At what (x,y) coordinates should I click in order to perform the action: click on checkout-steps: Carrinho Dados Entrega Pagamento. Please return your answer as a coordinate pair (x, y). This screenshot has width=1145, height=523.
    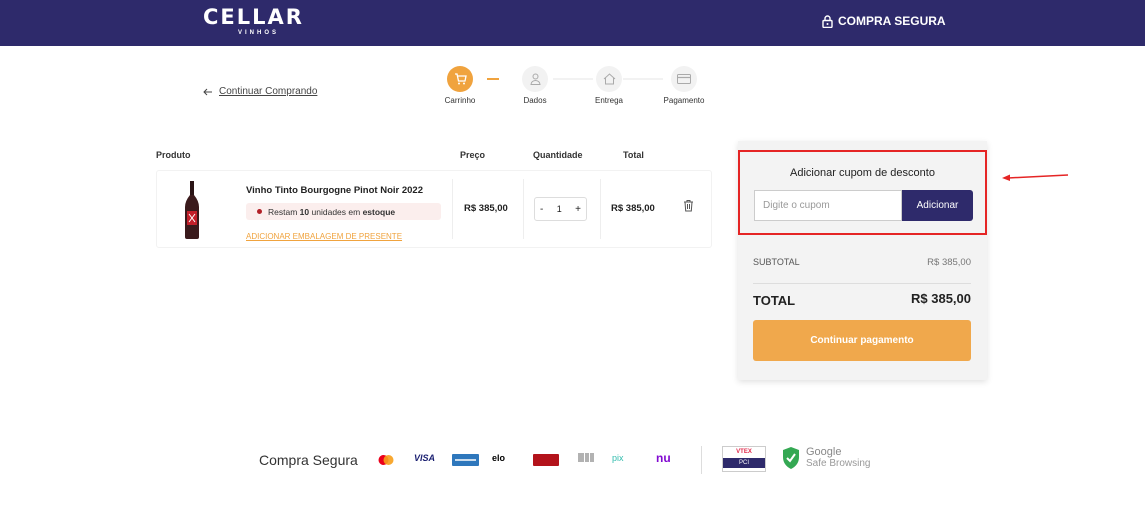
    Looking at the image, I should click on (580, 86).